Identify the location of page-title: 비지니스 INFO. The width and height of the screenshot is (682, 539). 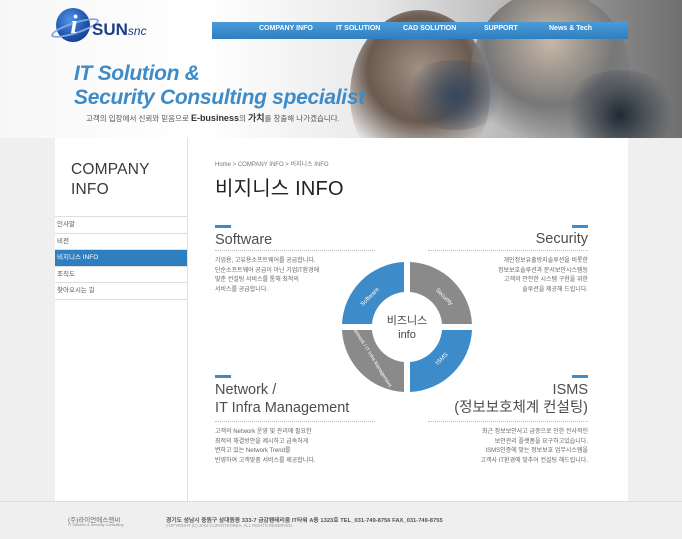
(279, 189).